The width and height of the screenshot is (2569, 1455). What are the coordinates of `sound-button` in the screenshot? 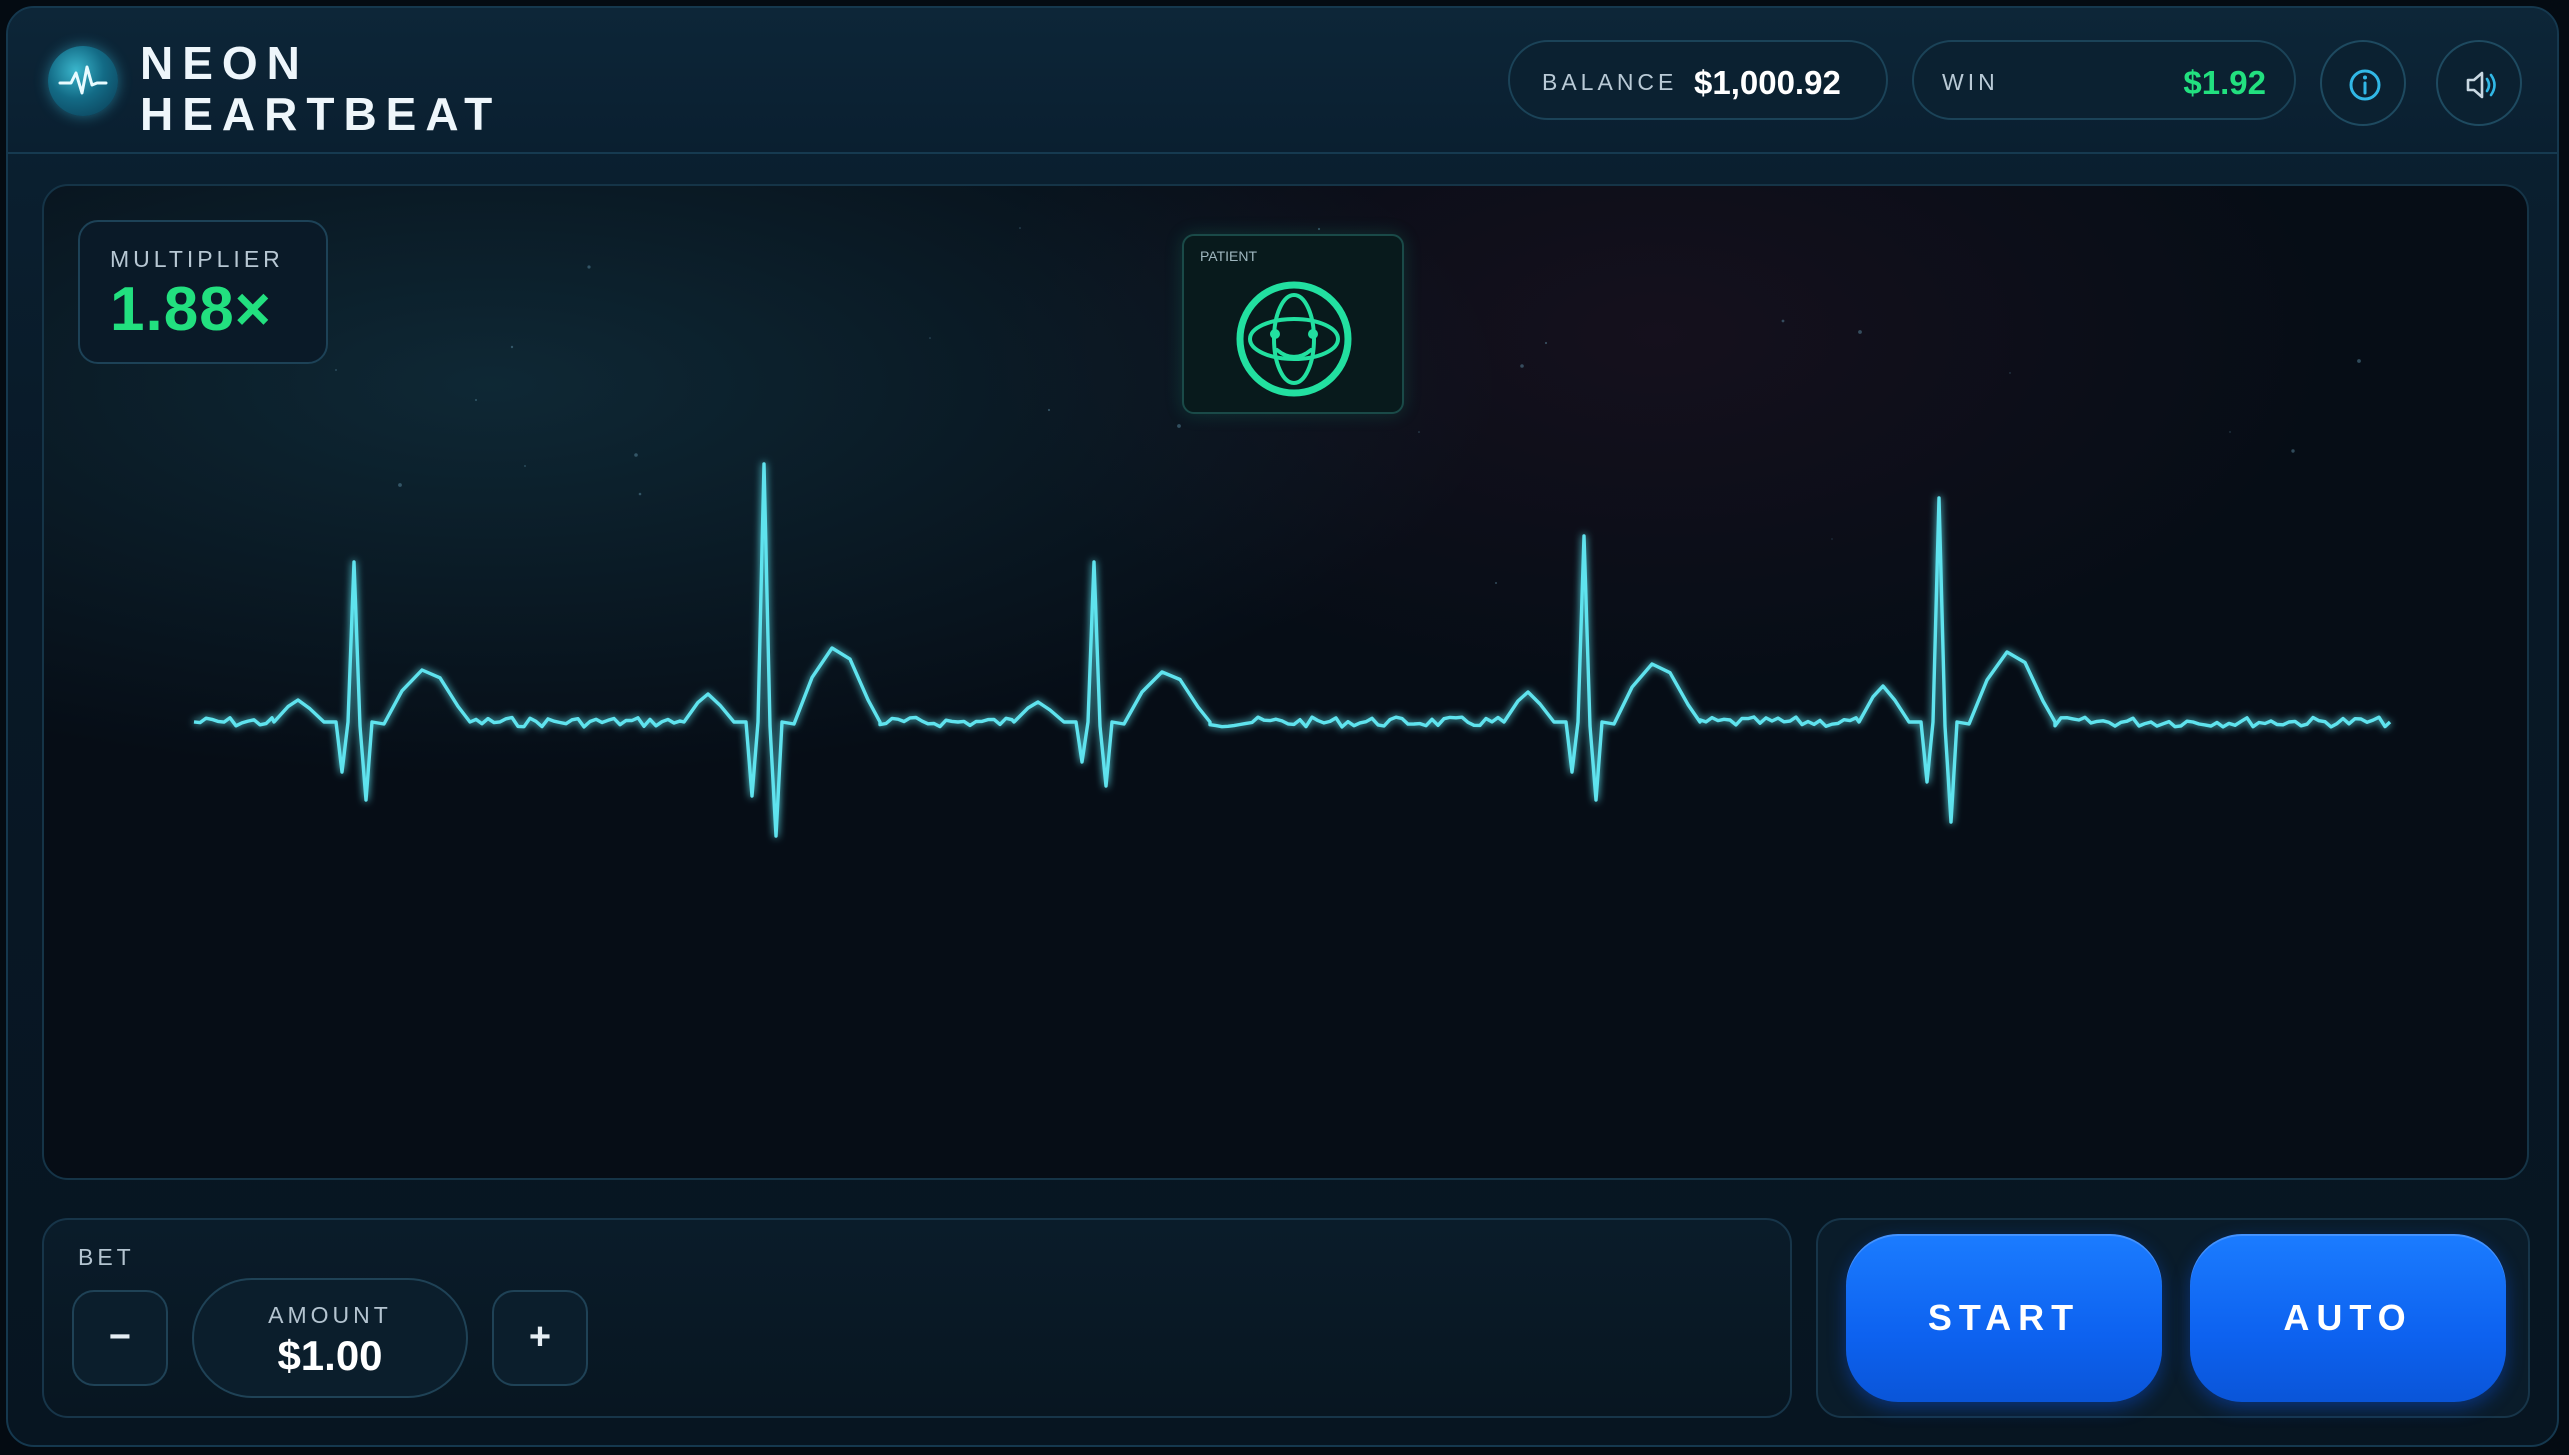 It's located at (2479, 83).